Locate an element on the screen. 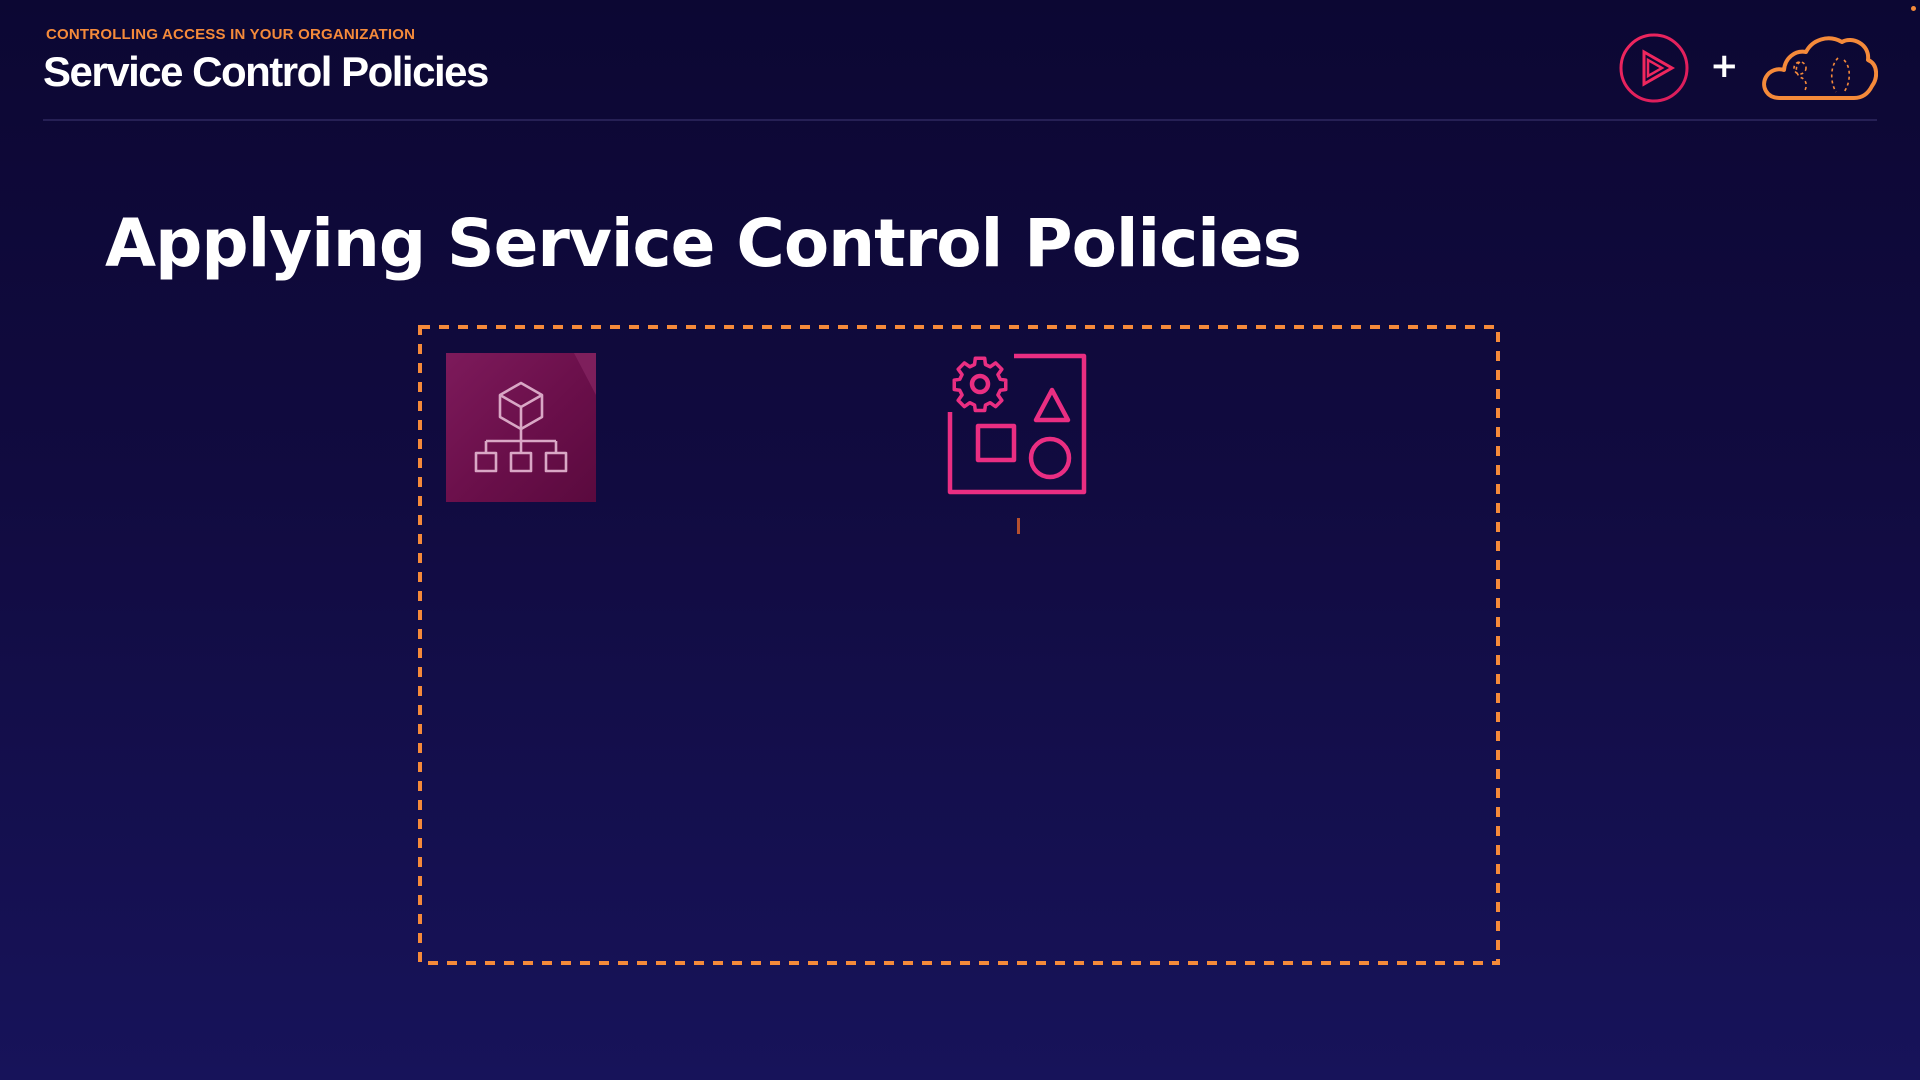 This screenshot has width=1920, height=1080. corner-dot is located at coordinates (1913, 8).